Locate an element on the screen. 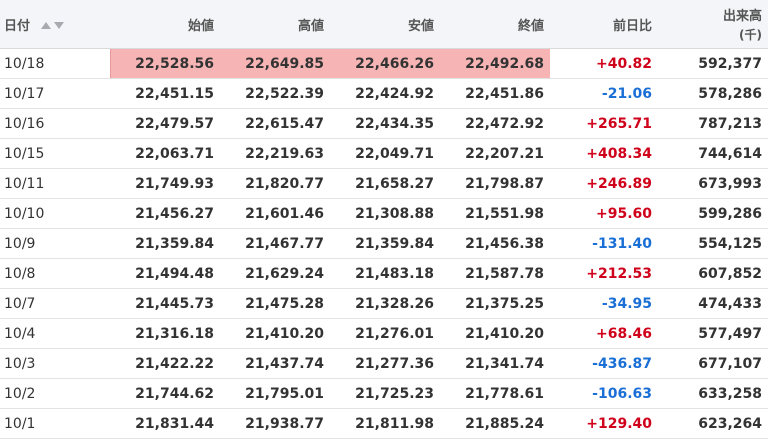 The image size is (768, 439). change-cell: +212.53 is located at coordinates (604, 273).